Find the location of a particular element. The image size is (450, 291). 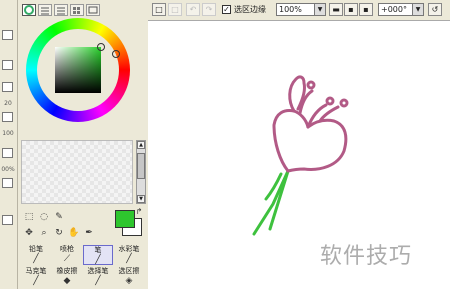

brush-label: 橡皮擦 is located at coordinates (67, 271).